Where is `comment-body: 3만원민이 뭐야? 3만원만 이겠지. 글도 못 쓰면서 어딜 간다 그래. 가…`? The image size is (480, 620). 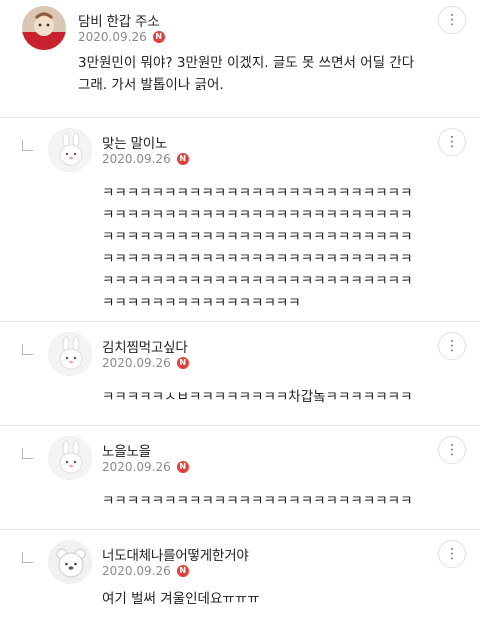
comment-body: 3만원민이 뭐야? 3만원만 이겠지. 글도 못 쓰면서 어딜 간다 그래. 가… is located at coordinates (273, 74).